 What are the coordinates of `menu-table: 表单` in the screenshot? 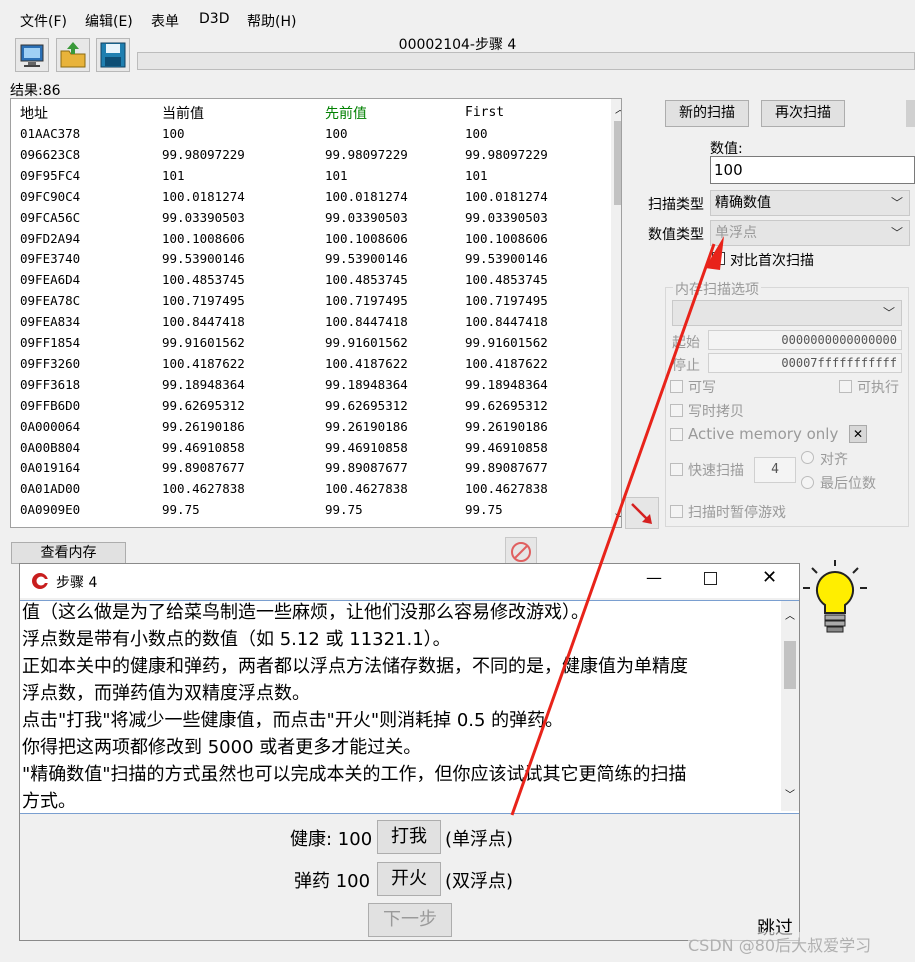 It's located at (165, 21).